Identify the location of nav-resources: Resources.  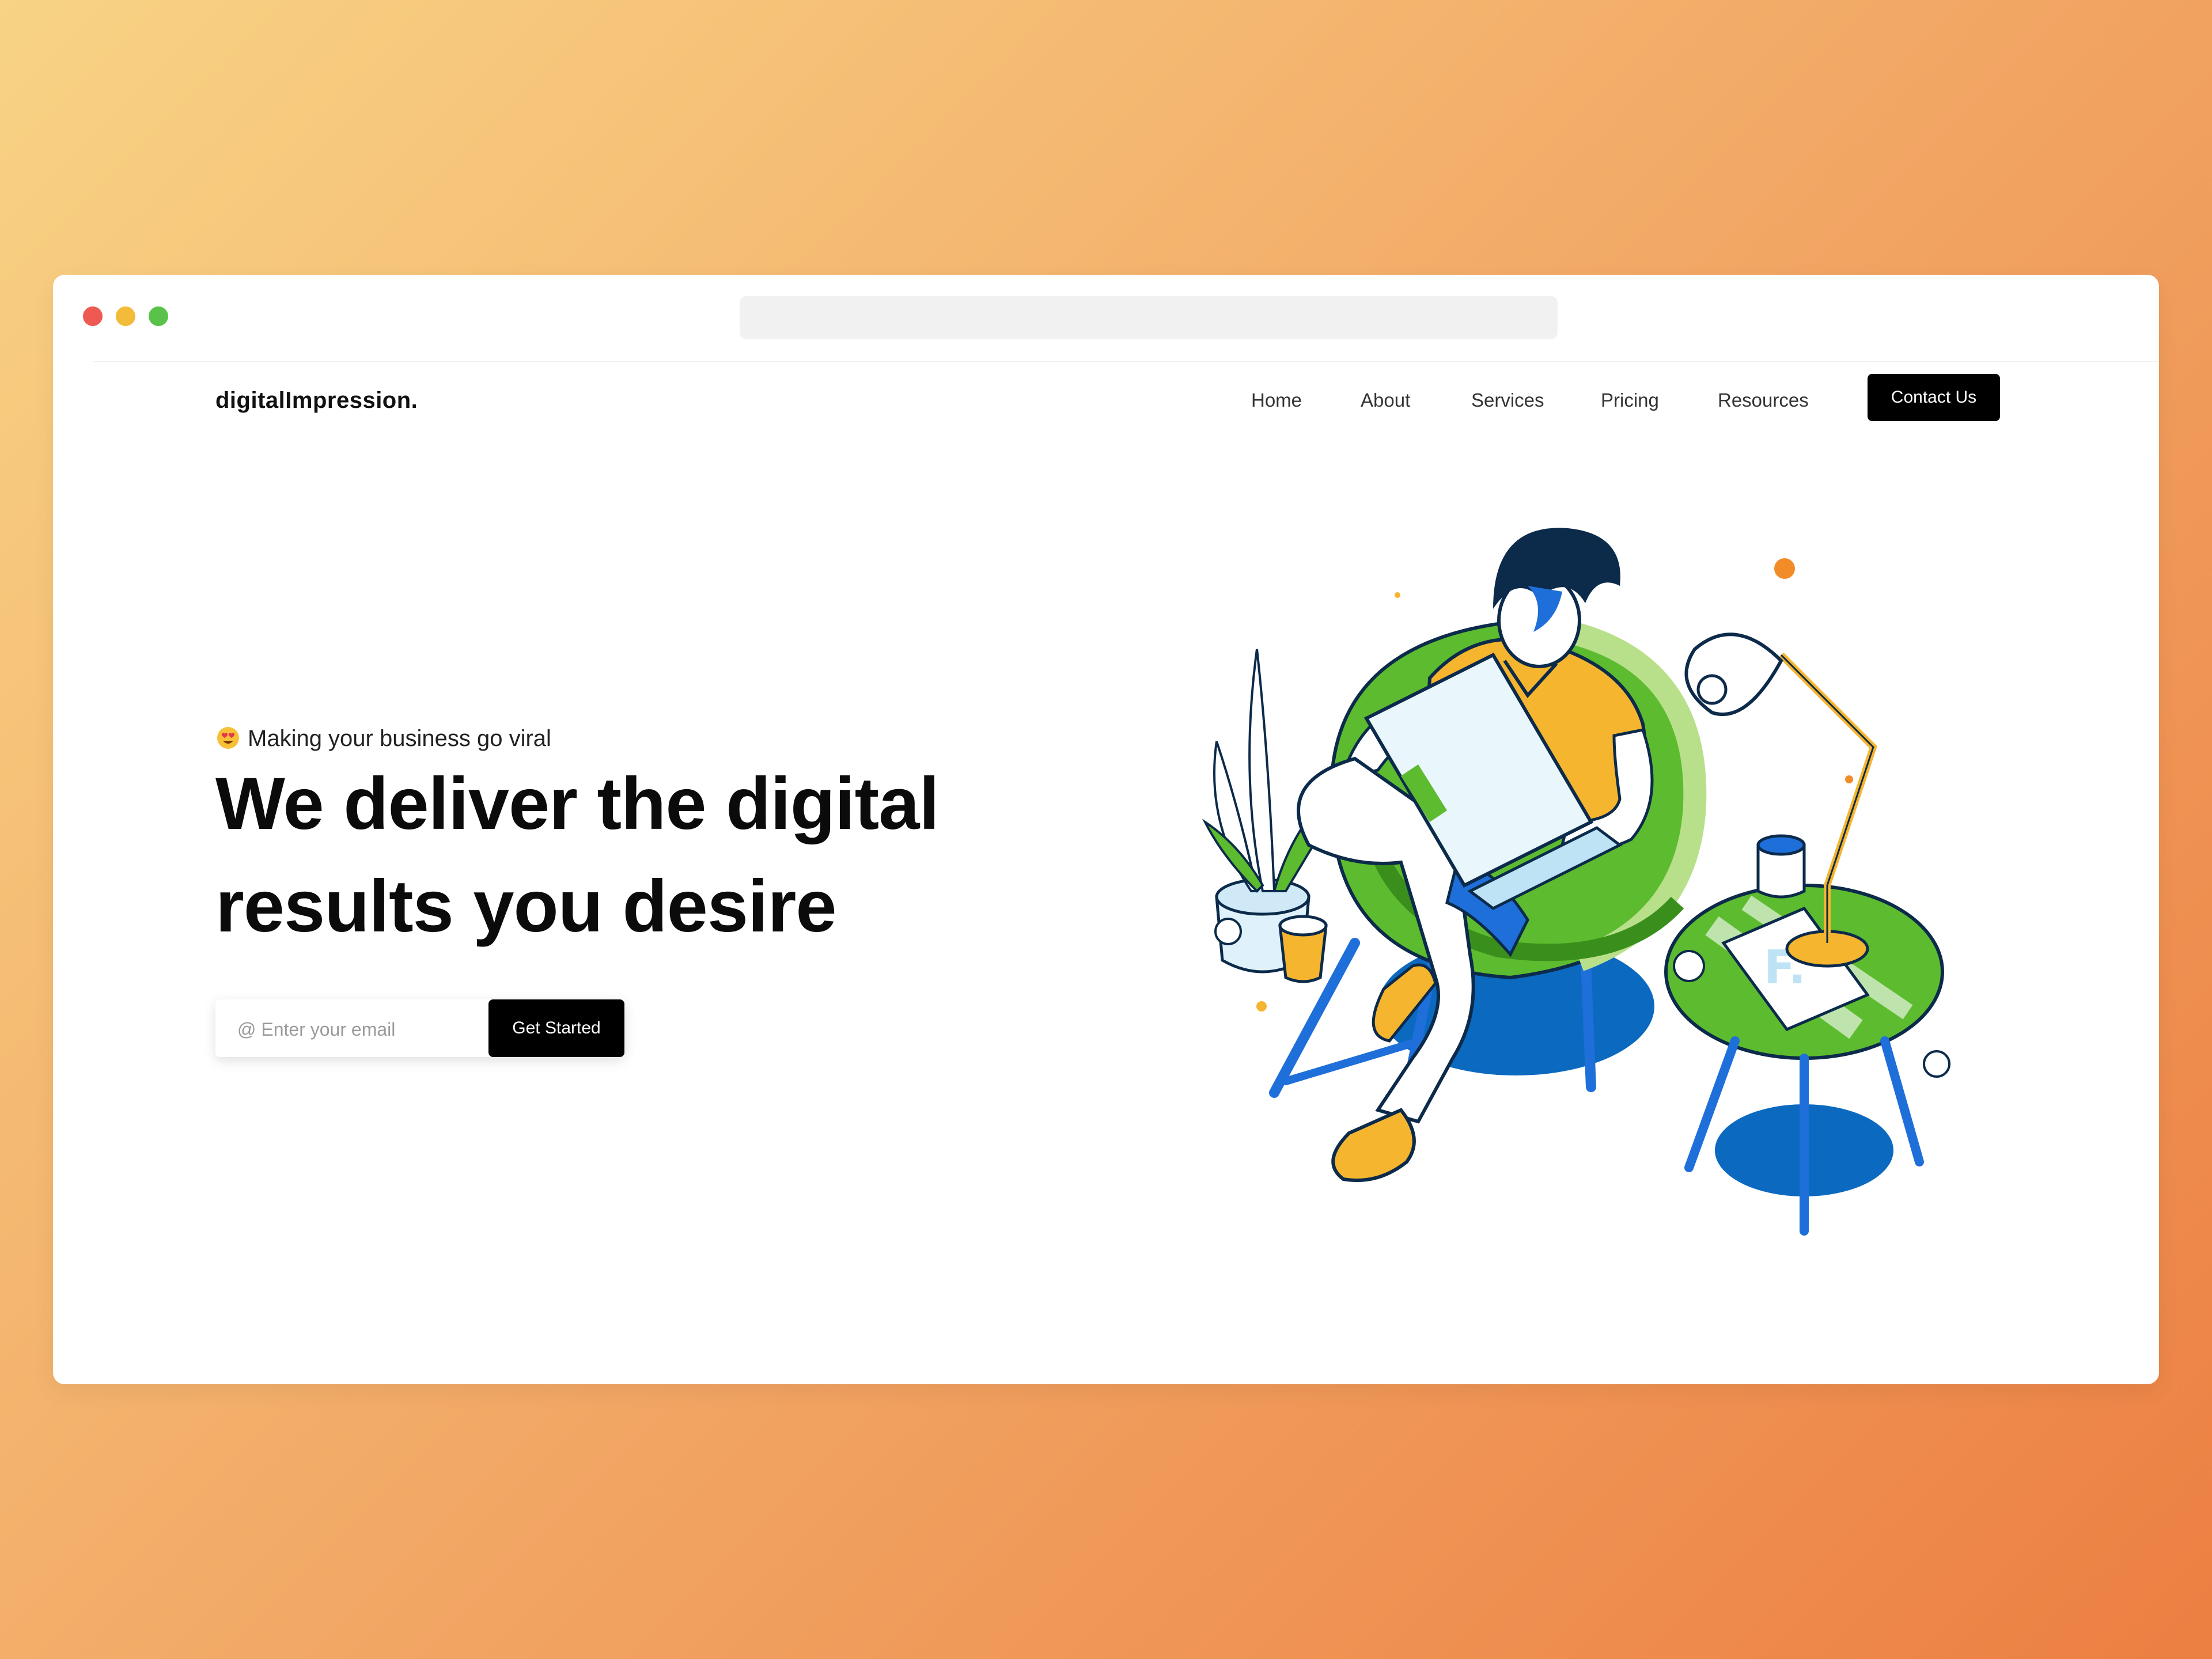
(1763, 400).